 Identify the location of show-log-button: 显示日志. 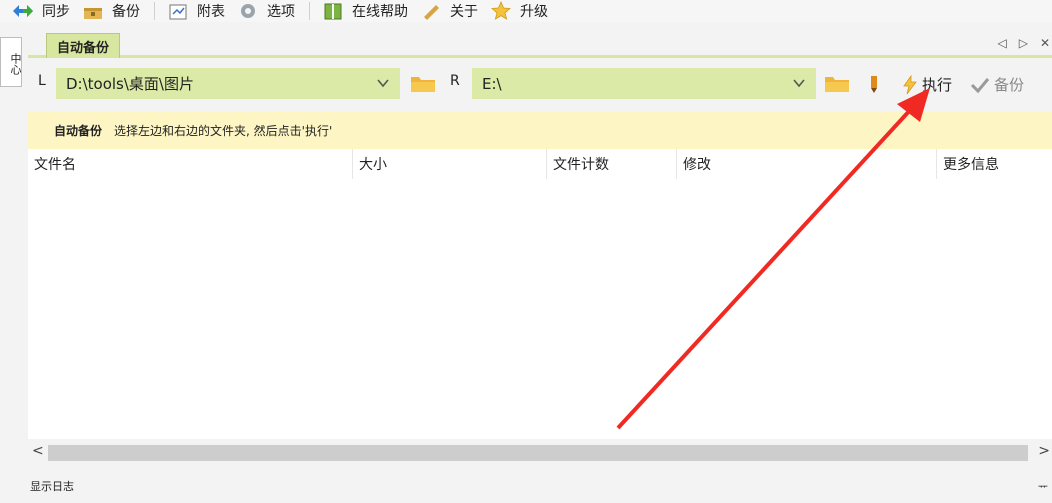
(52, 486).